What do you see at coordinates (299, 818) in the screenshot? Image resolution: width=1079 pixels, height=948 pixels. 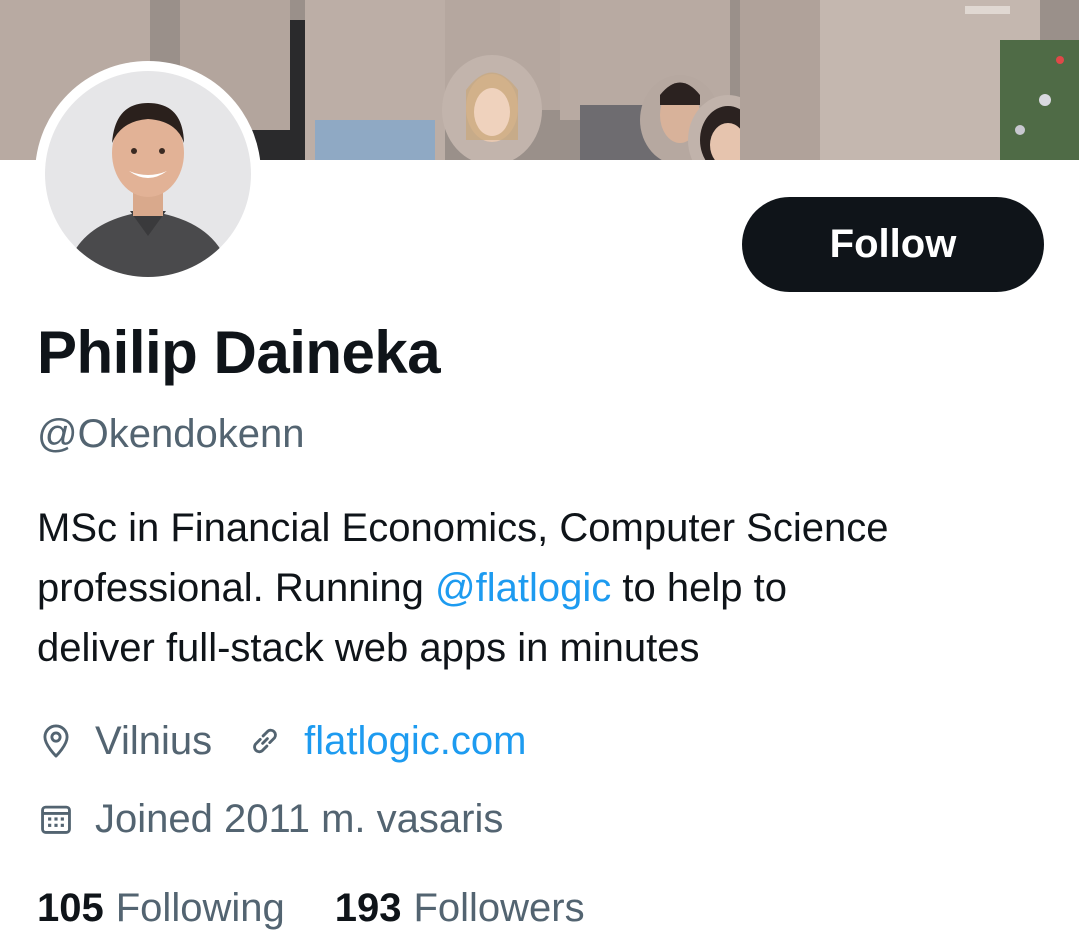 I see `joined-text: Joined 2011 m. vasaris` at bounding box center [299, 818].